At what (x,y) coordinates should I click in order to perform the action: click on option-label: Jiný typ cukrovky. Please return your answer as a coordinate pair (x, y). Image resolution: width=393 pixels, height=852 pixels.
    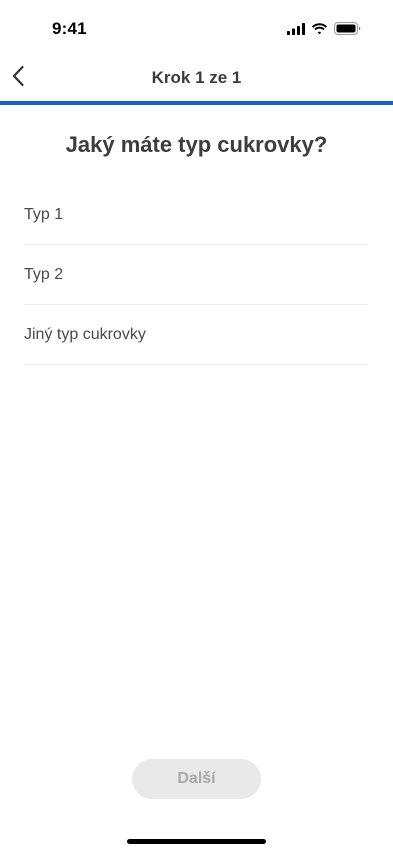
    Looking at the image, I should click on (85, 334).